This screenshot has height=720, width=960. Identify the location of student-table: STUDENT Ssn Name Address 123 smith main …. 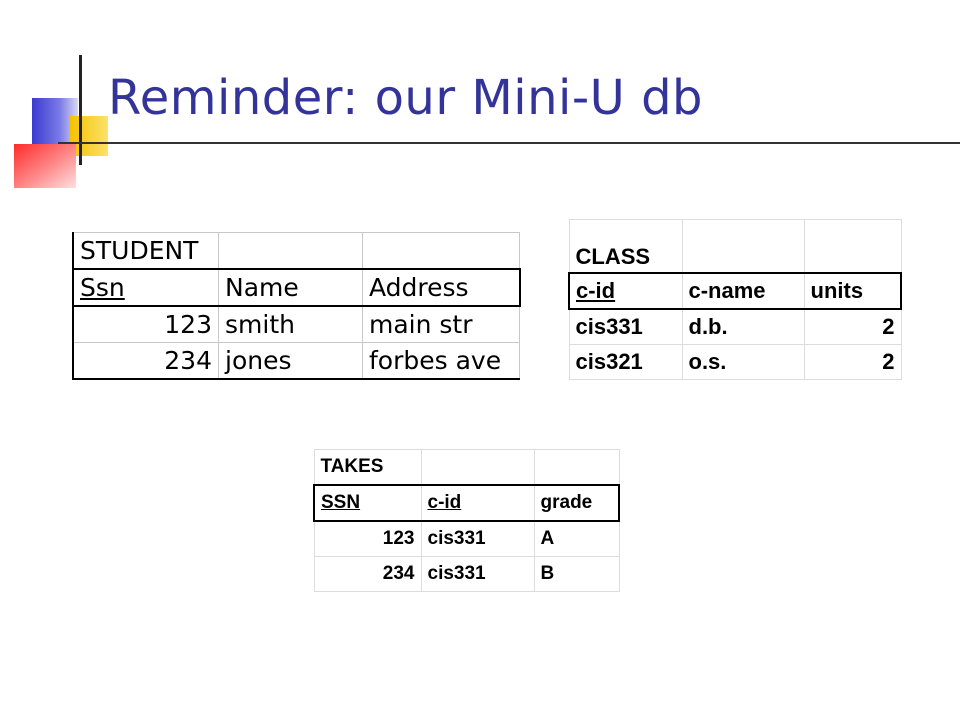
(296, 306).